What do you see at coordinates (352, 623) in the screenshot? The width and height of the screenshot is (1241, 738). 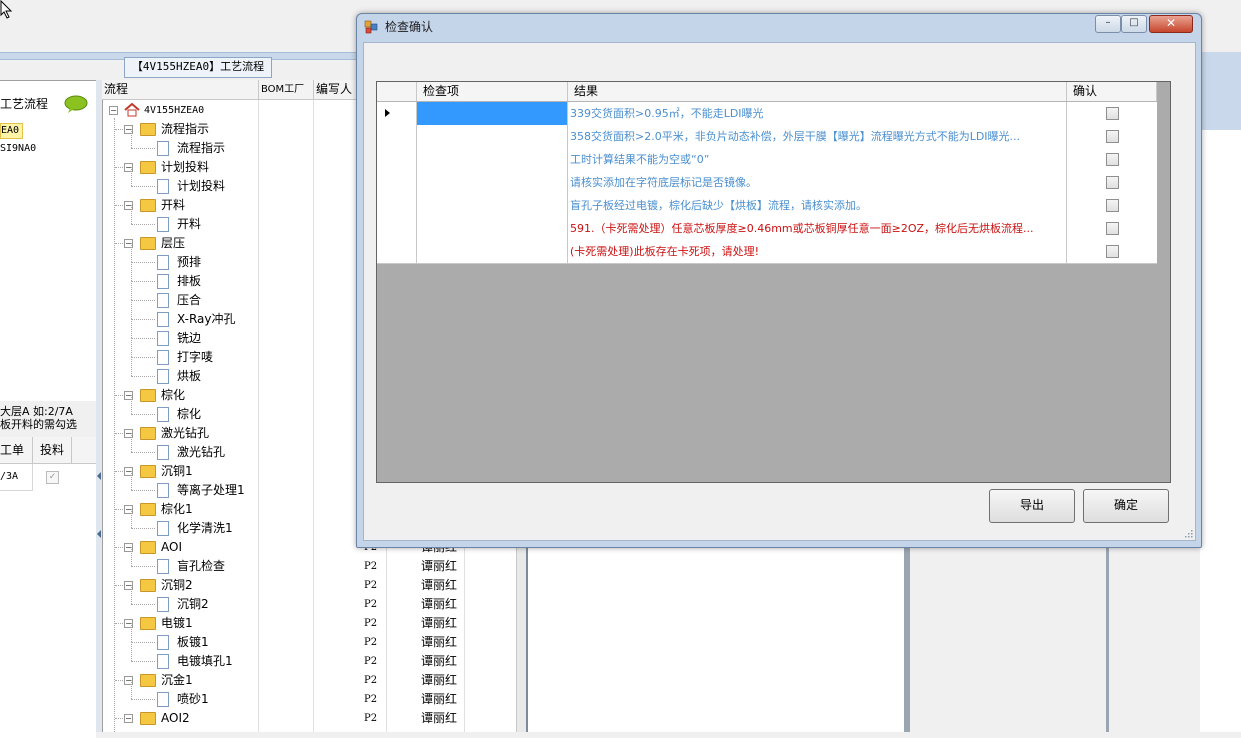 I see `tree-row: −电镀1P2谭丽红已编写` at bounding box center [352, 623].